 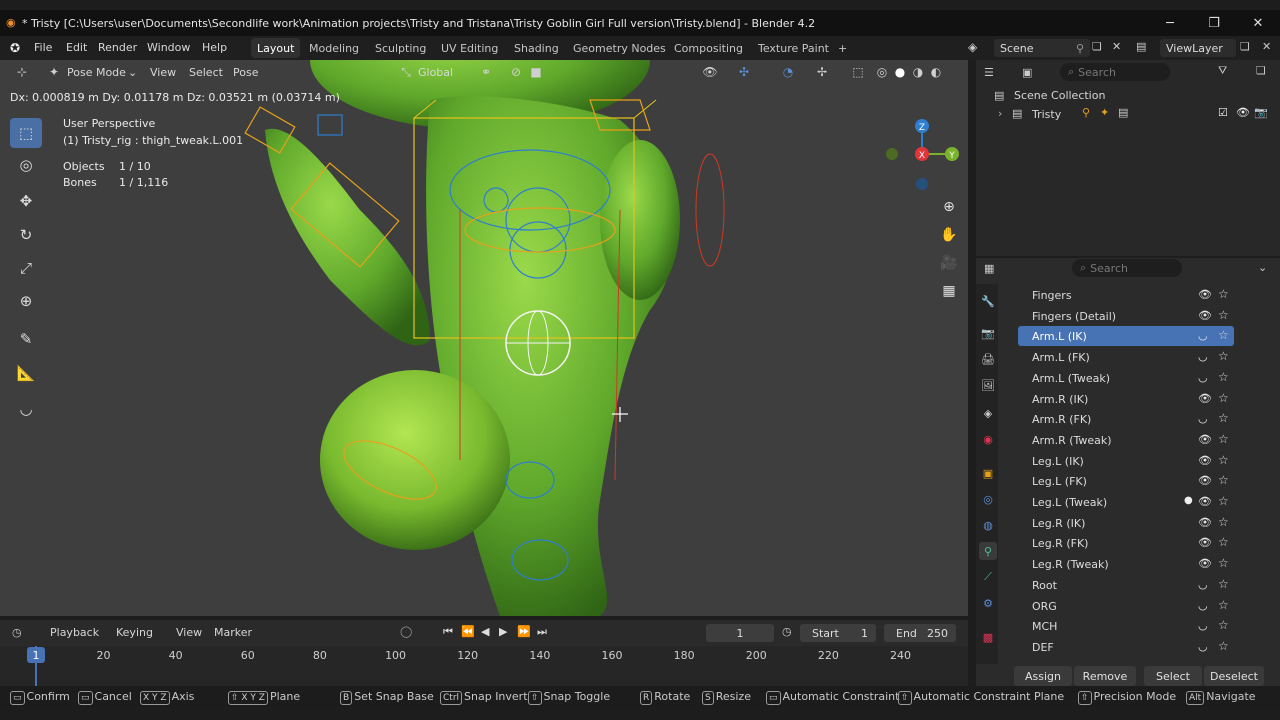 What do you see at coordinates (524, 631) in the screenshot?
I see `next-keyframe-icon: ⏩` at bounding box center [524, 631].